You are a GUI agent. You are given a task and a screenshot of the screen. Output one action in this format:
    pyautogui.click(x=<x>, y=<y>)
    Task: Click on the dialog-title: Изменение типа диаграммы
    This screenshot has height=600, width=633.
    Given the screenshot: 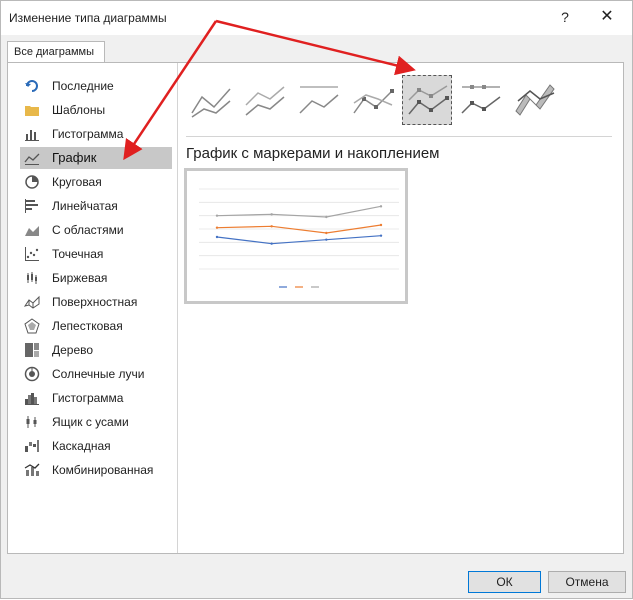 What is the action you would take?
    pyautogui.click(x=88, y=18)
    